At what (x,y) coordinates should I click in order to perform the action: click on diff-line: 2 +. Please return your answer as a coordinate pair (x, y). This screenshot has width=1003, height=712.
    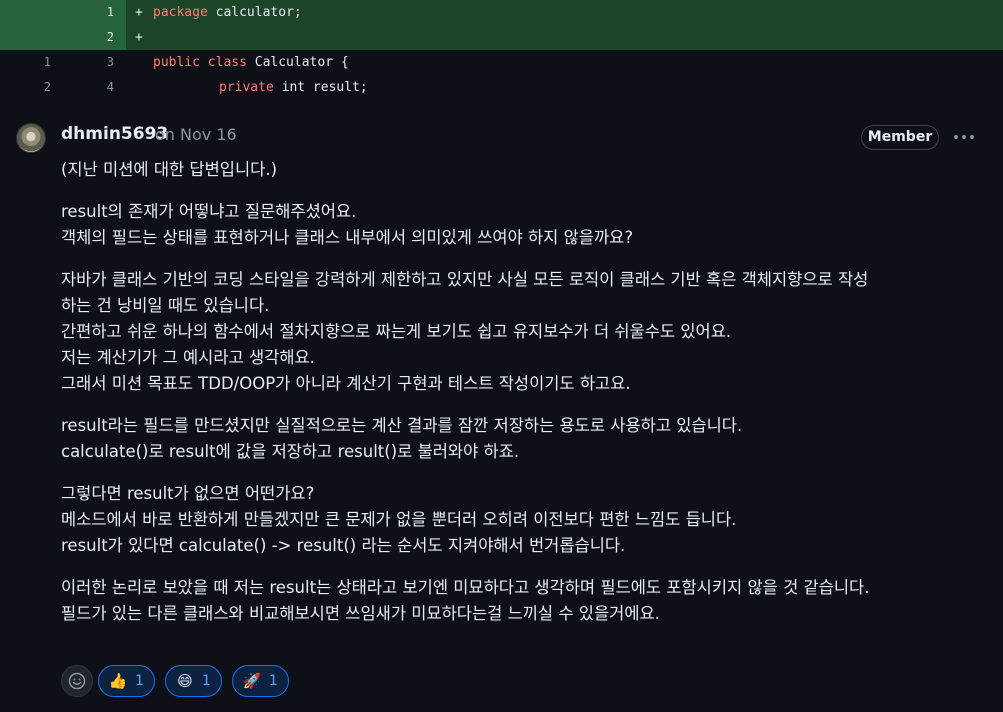
    Looking at the image, I should click on (501, 37).